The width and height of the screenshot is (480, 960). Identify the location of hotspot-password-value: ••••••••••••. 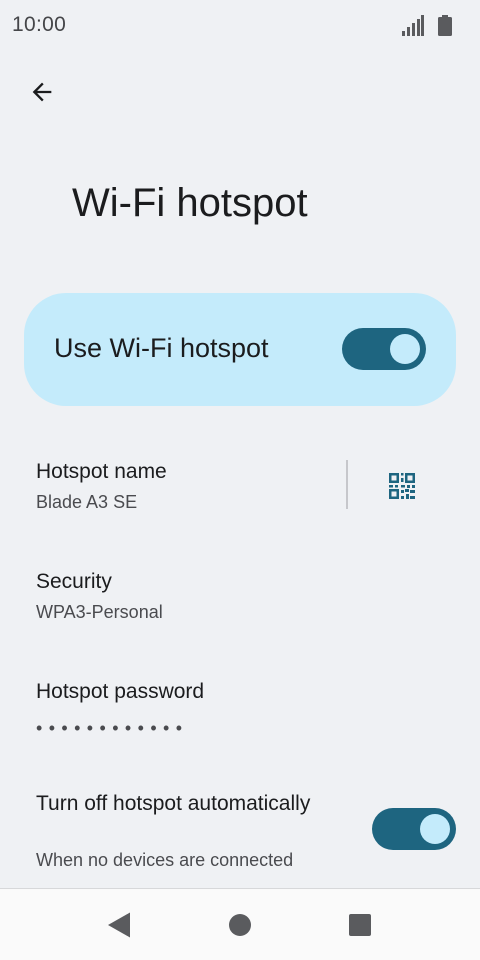
(112, 728).